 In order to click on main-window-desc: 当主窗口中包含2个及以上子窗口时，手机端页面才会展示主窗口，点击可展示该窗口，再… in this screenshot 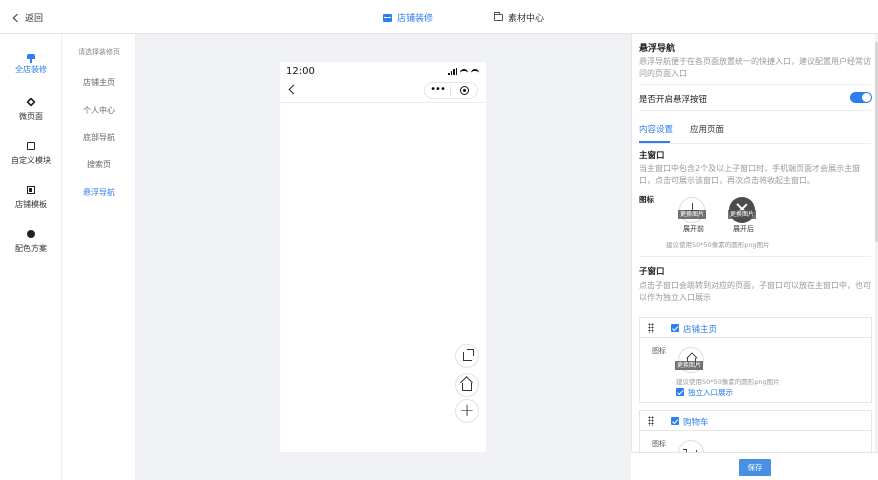, I will do `click(750, 174)`.